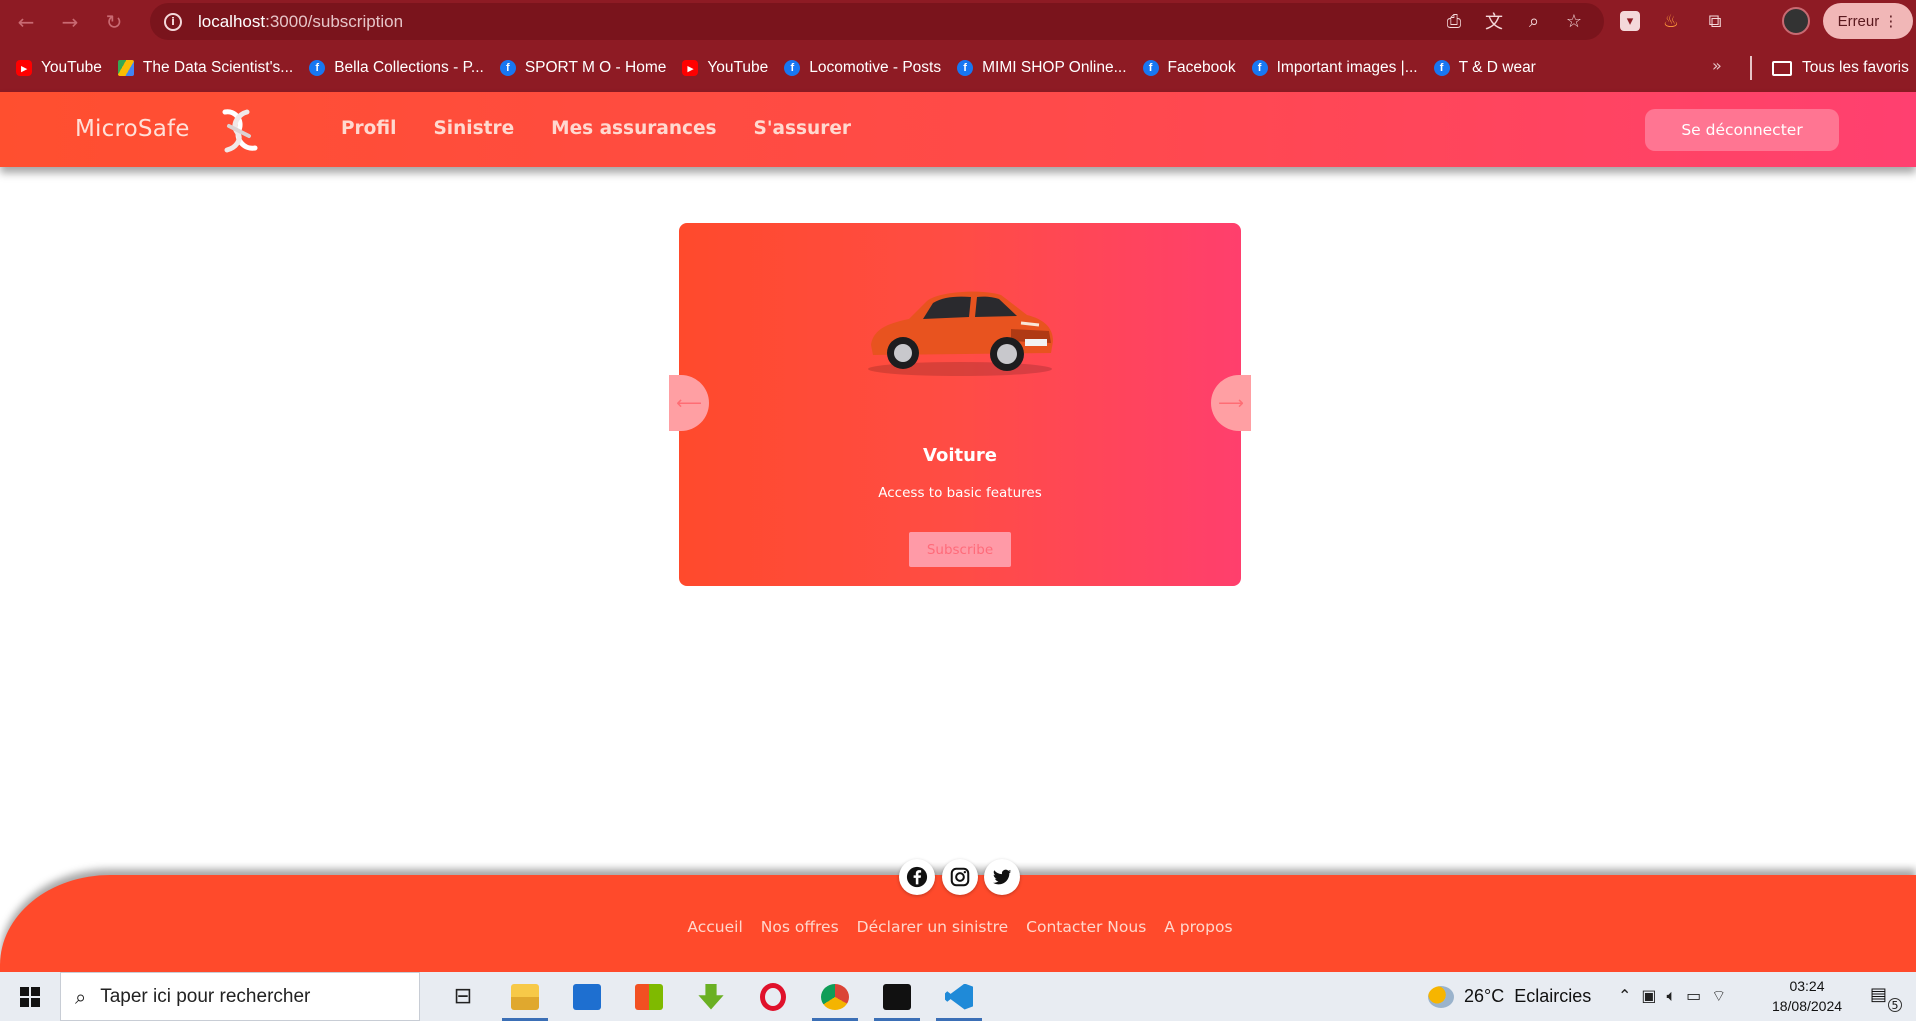 This screenshot has height=1021, width=1916. Describe the element at coordinates (1693, 996) in the screenshot. I see `battery-icon: ▭` at that location.